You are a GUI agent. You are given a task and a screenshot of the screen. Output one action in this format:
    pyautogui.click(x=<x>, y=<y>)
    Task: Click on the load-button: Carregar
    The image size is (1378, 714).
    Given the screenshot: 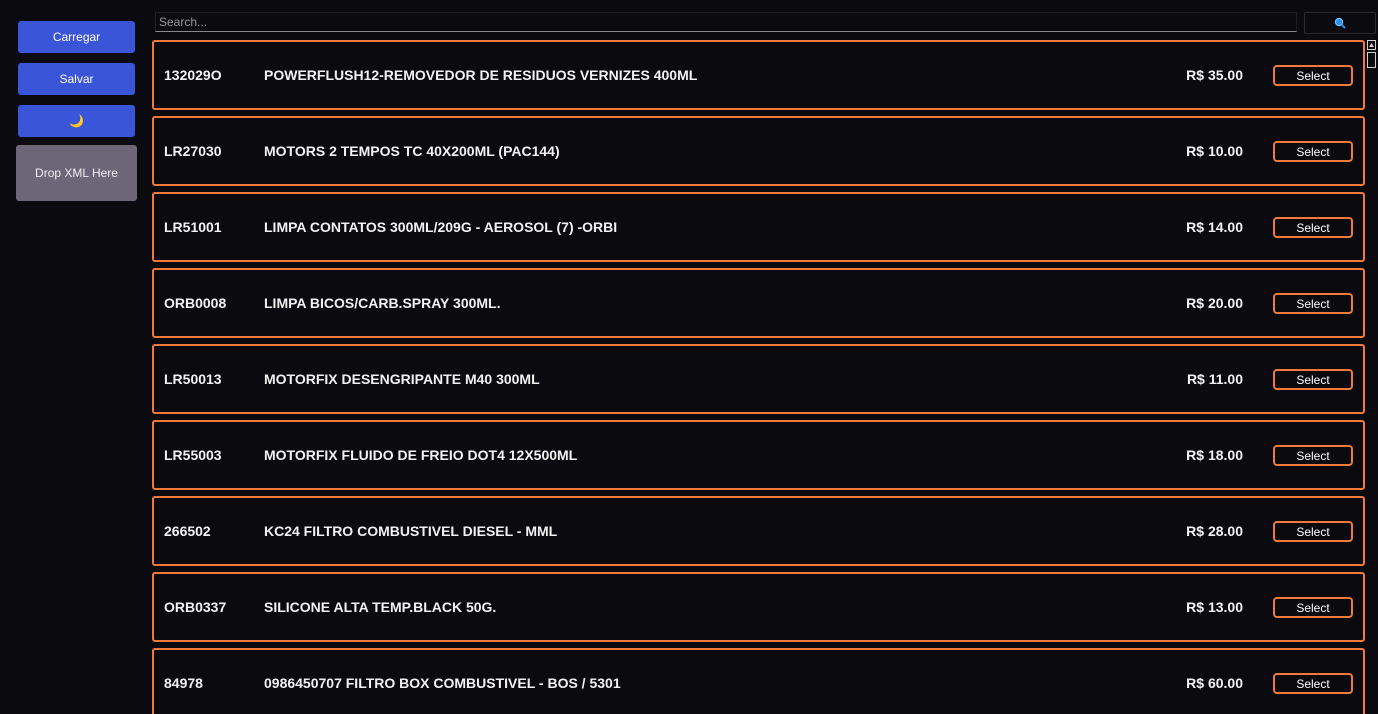 What is the action you would take?
    pyautogui.click(x=76, y=37)
    